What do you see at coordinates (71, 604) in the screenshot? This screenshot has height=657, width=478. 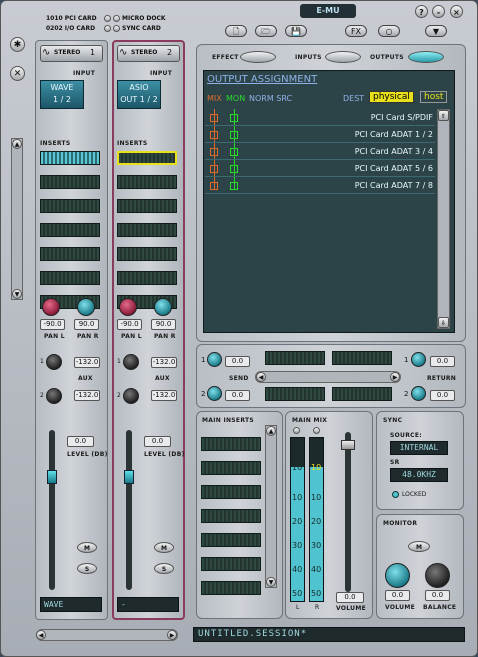 I see `strip-name-display: WAVE` at bounding box center [71, 604].